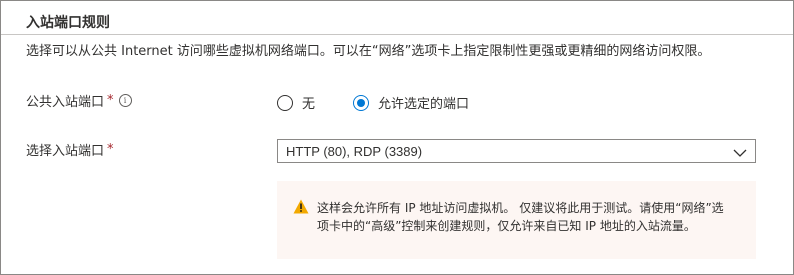 The image size is (794, 275). Describe the element at coordinates (520, 208) in the screenshot. I see `warning-text-line-1: 这样会允许所有 IP 地址访问虚拟机。 仅建议将此用于测试。请使用“网络”选` at that location.